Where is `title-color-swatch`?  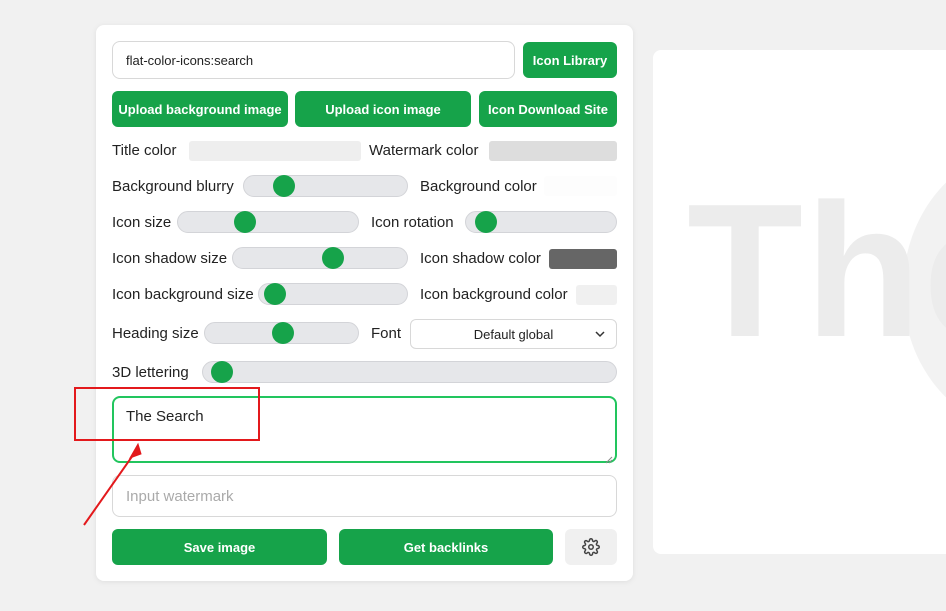 title-color-swatch is located at coordinates (275, 151).